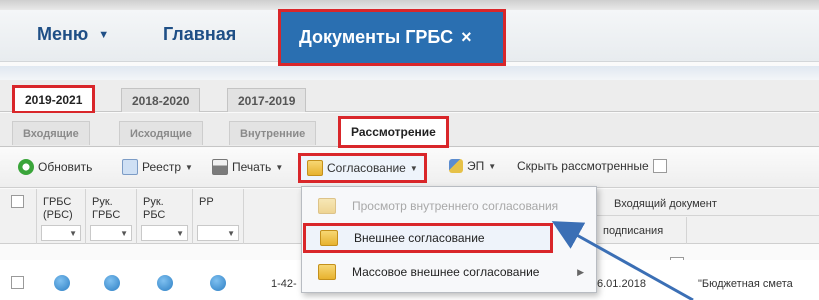 Image resolution: width=819 pixels, height=300 pixels. I want to click on refresh-label: Обновить, so click(65, 167).